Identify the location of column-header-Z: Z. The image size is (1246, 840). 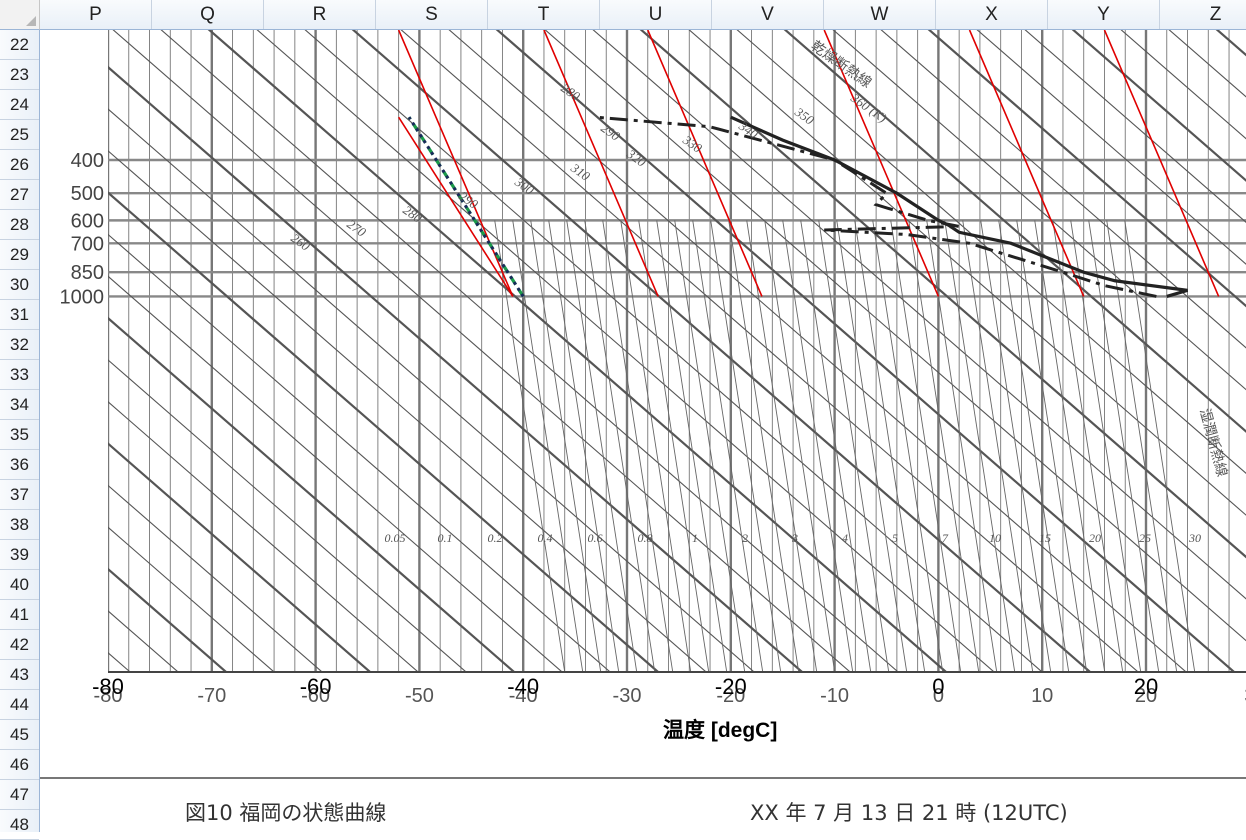
(1203, 14).